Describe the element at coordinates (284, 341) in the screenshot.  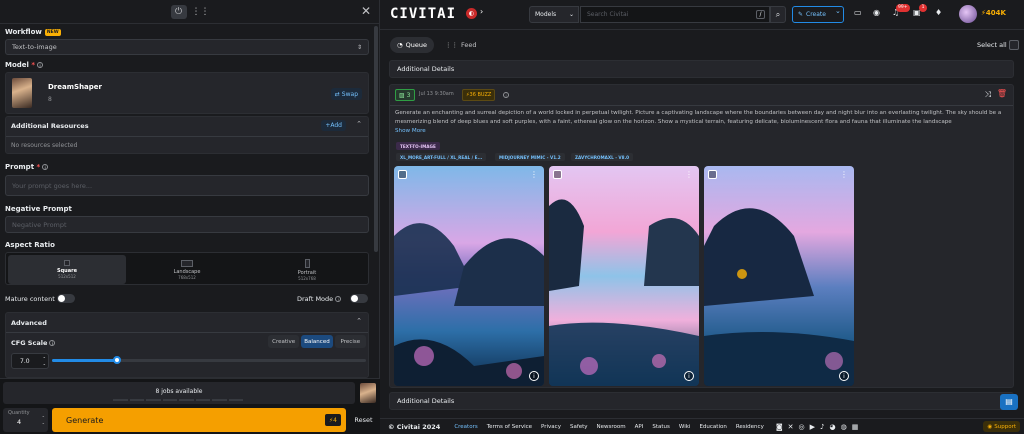
I see `cfg-creative-button: Creative` at that location.